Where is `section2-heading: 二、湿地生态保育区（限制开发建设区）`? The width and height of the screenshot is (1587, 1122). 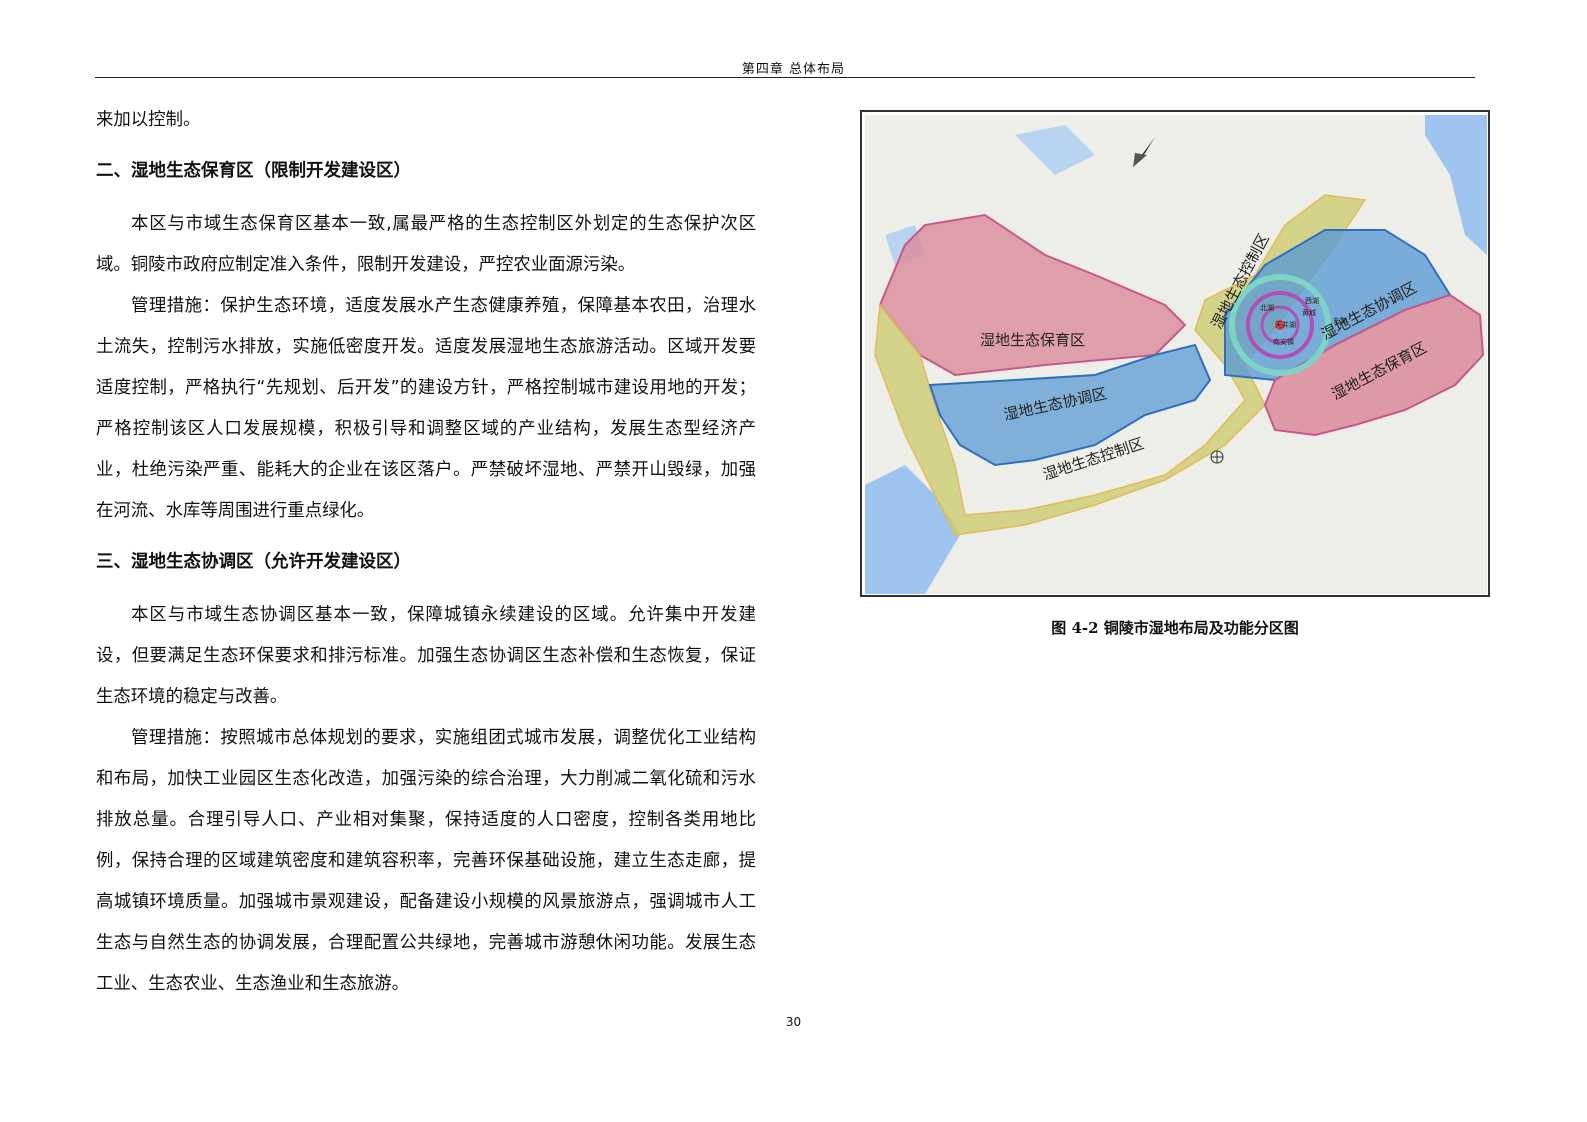
section2-heading: 二、湿地生态保育区（限制开发建设区） is located at coordinates (253, 171).